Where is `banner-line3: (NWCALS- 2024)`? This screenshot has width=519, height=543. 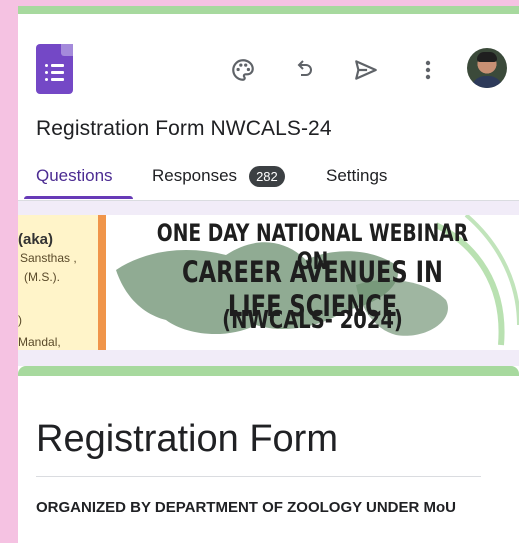
banner-line3: (NWCALS- 2024) is located at coordinates (312, 319).